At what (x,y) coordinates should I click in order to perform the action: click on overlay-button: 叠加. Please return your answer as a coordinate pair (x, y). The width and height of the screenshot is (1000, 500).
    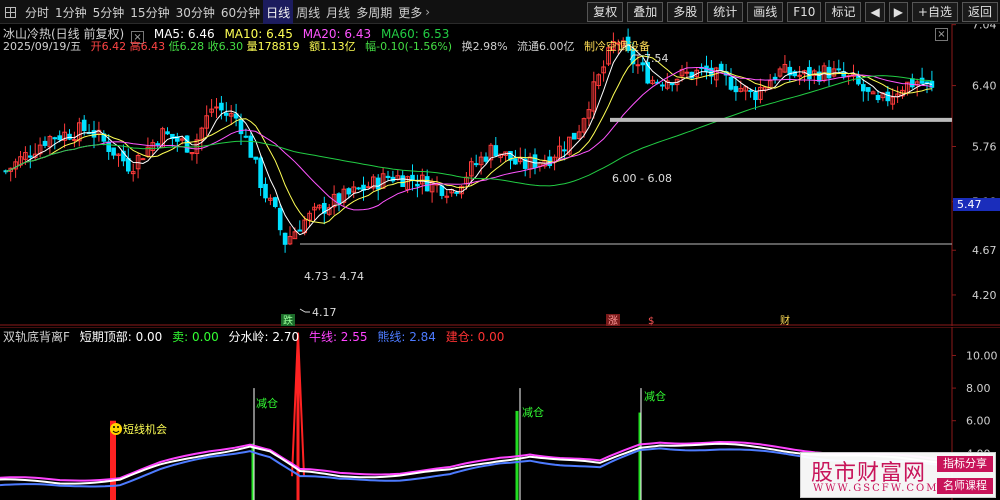
    Looking at the image, I should click on (645, 12).